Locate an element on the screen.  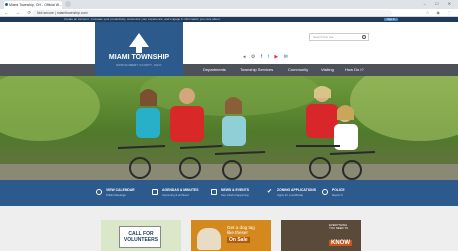
search-input: Search this site is located at coordinates (339, 37).